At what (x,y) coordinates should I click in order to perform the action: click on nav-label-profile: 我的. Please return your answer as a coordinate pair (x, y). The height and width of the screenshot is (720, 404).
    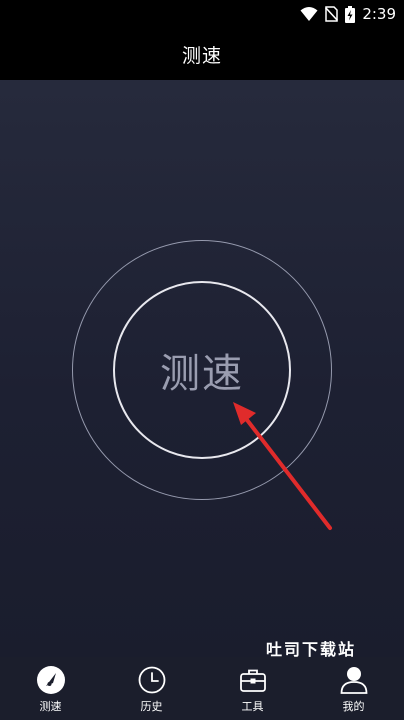
    Looking at the image, I should click on (353, 706).